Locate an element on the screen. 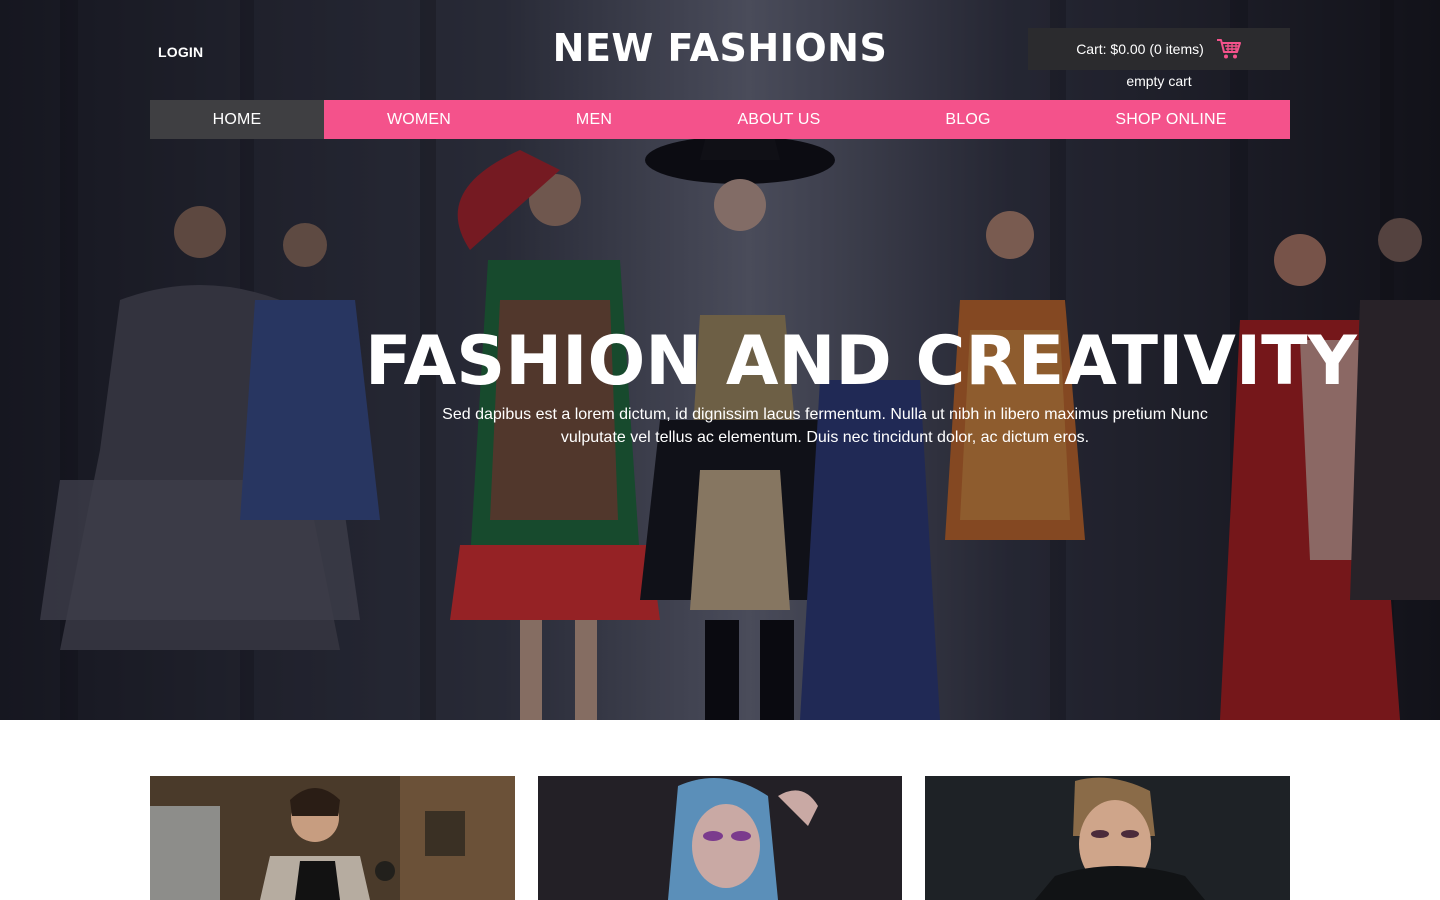 Image resolution: width=1440 pixels, height=900 pixels. nav-item-men: MEN is located at coordinates (594, 119).